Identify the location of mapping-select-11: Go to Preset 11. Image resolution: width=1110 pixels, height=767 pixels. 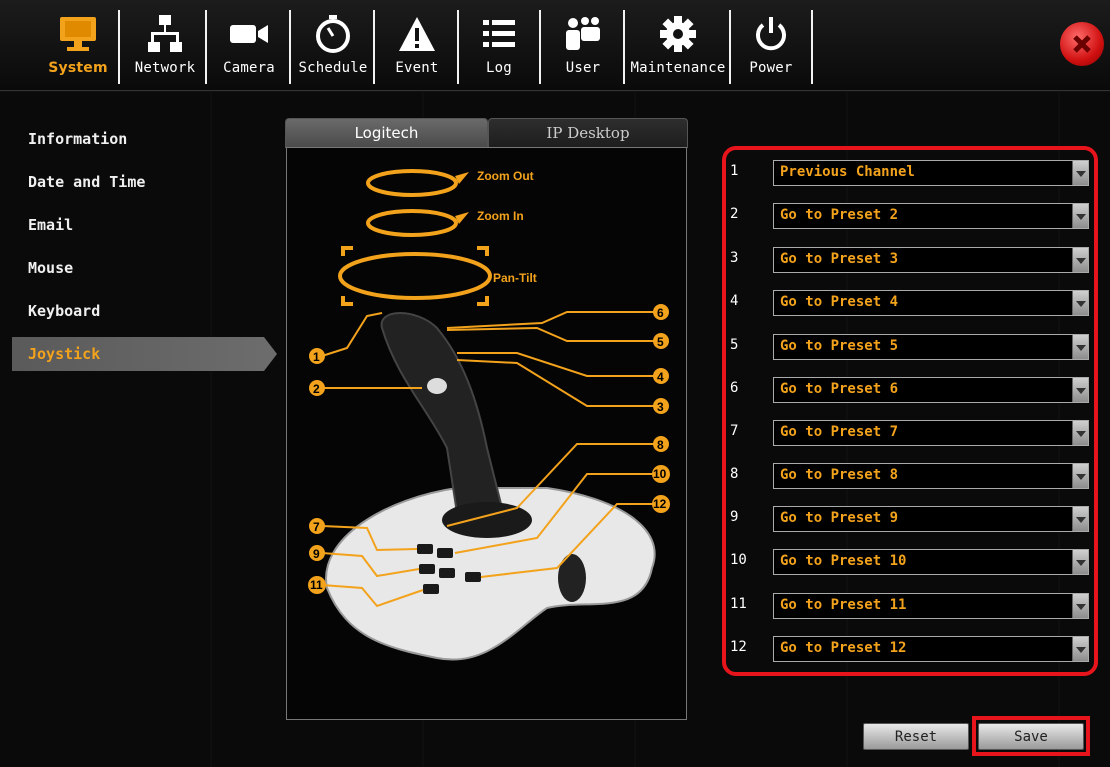
(931, 606).